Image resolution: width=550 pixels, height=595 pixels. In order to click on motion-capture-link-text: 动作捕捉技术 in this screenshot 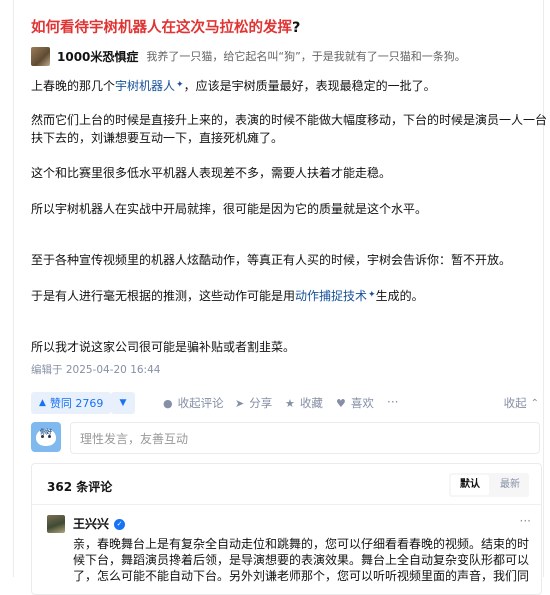, I will do `click(331, 296)`.